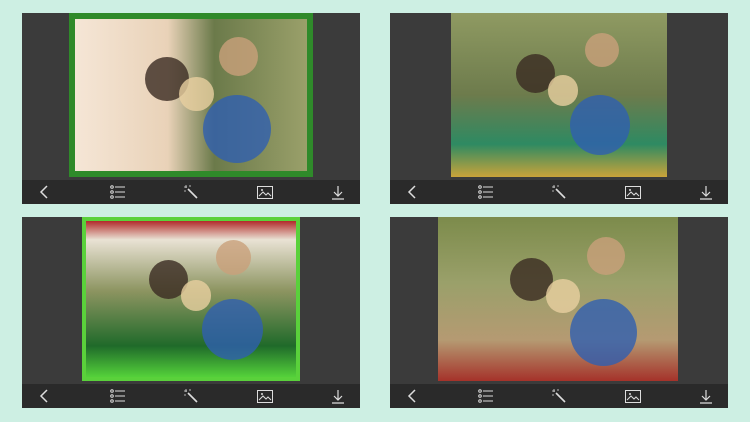  I want to click on framed-photo-christmas-decorations-border, so click(558, 299).